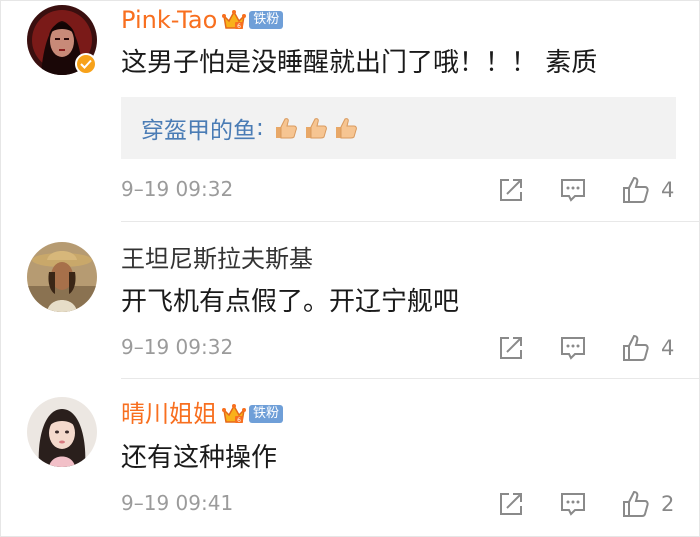 The image size is (700, 537). I want to click on comment-text: 这男子怕是没睡醒就出门了哦！！！ 素质, so click(359, 63).